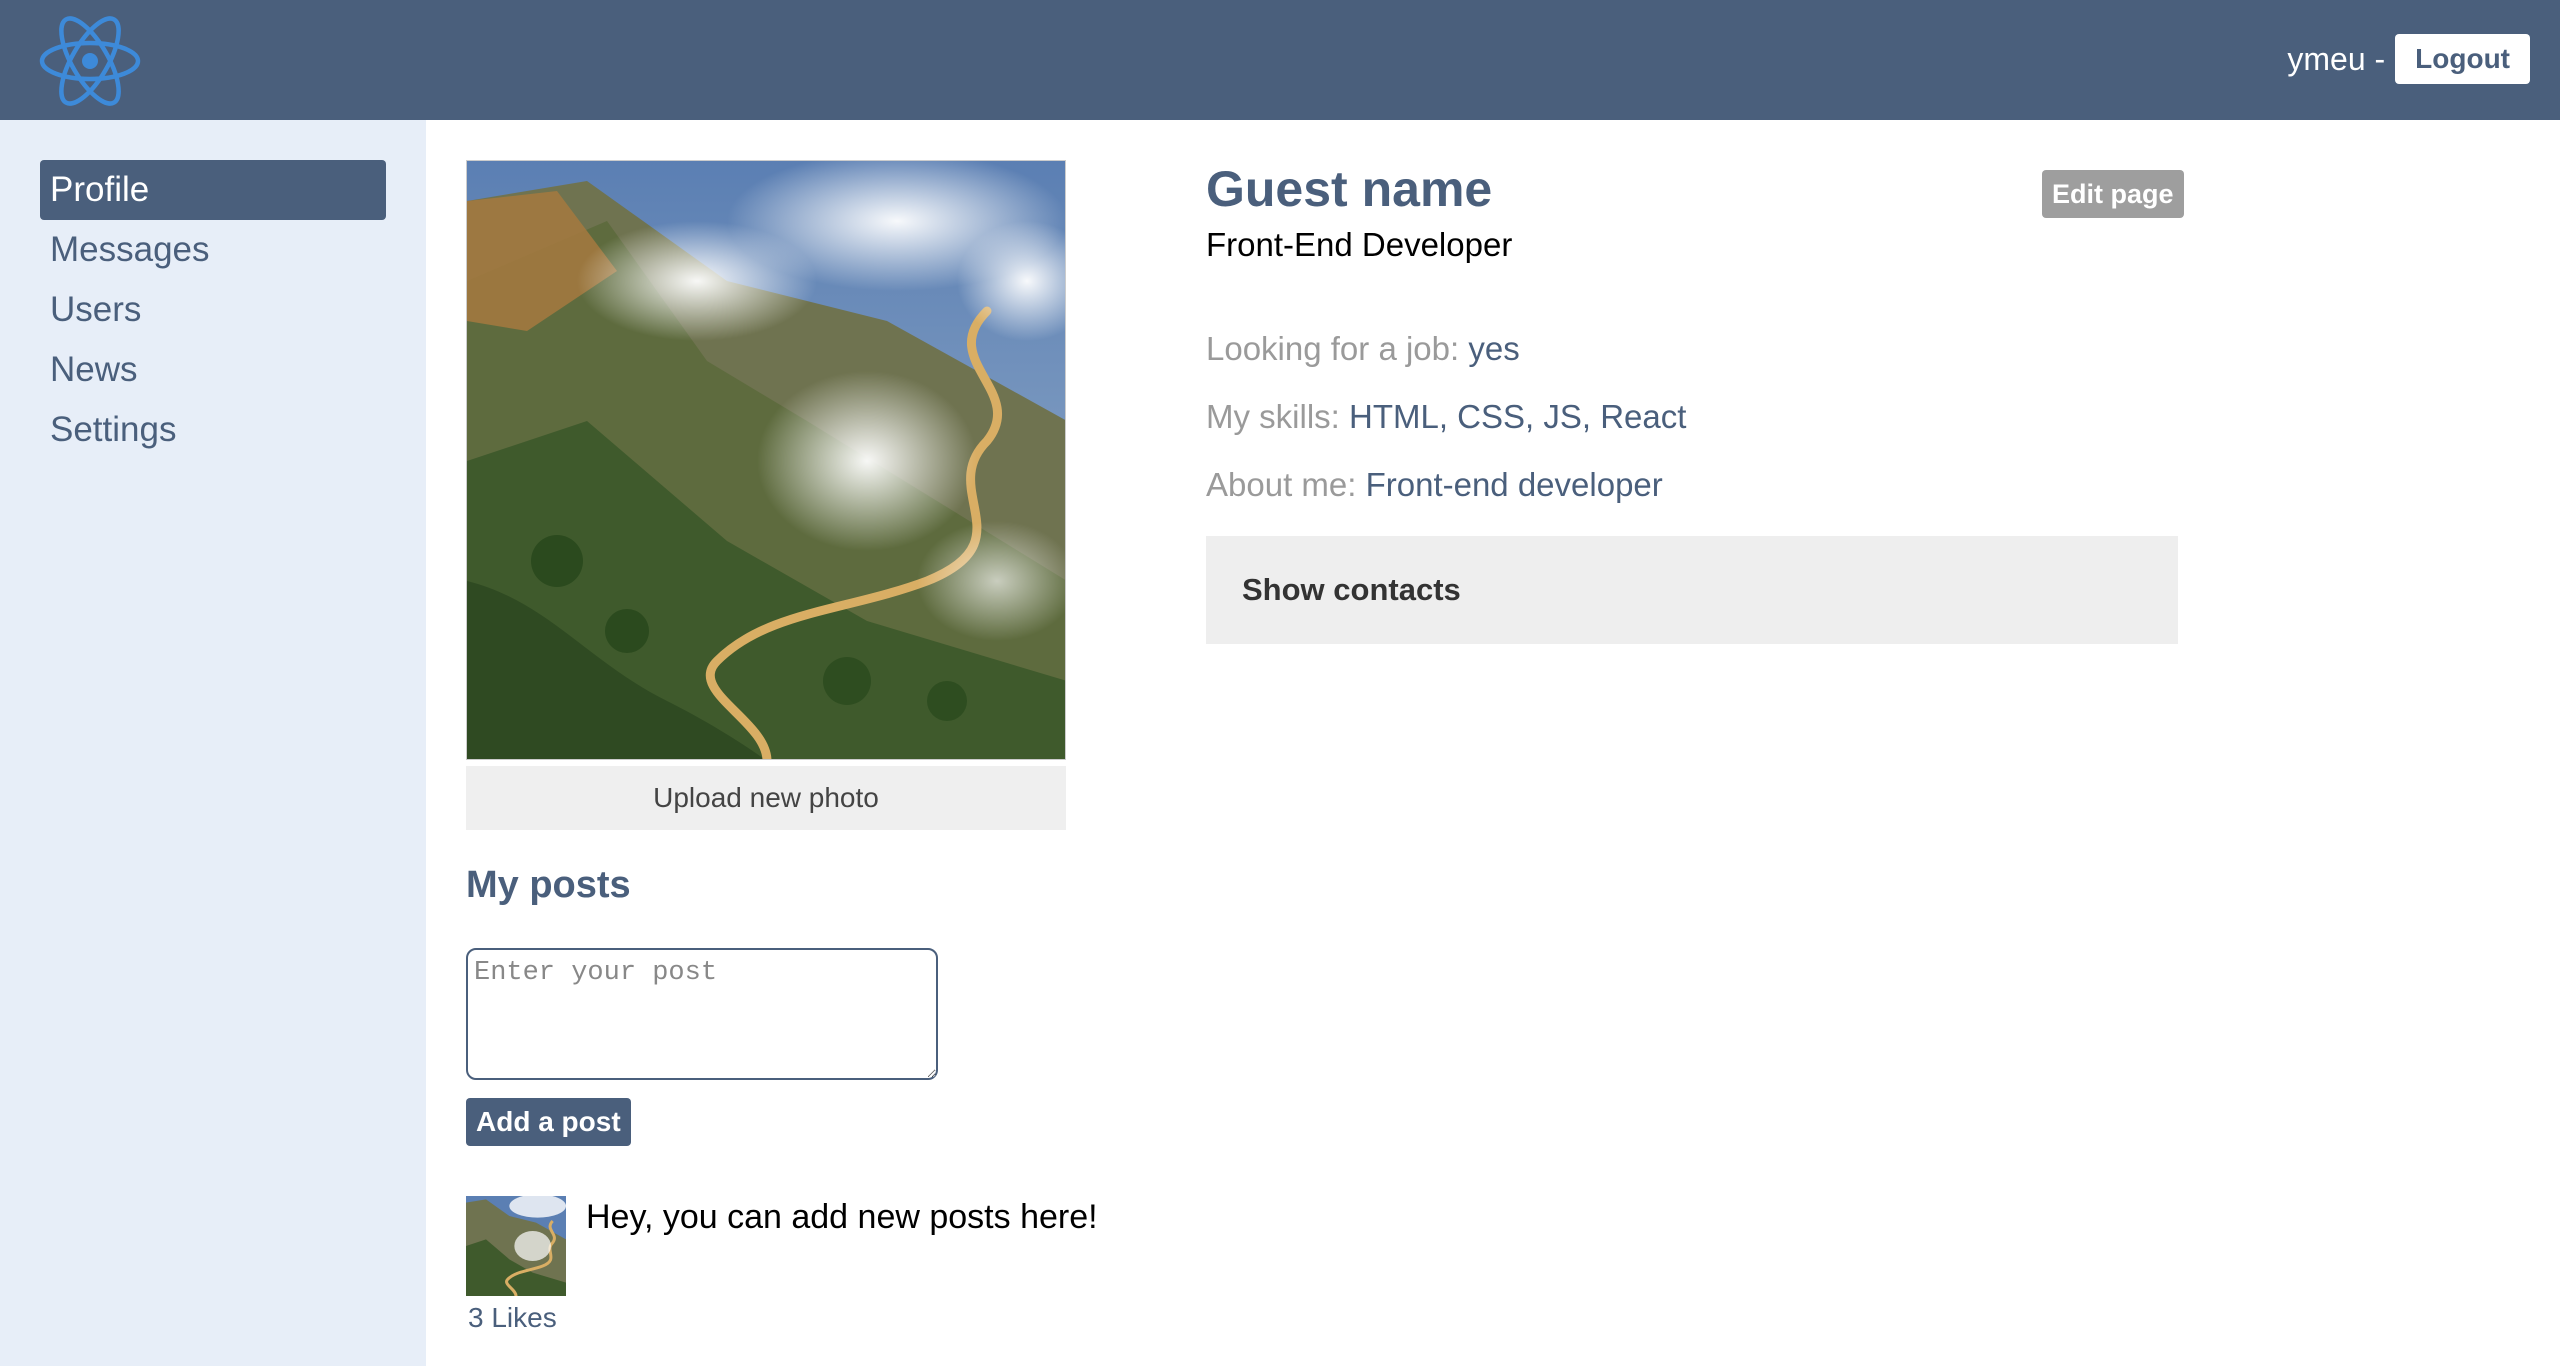  Describe the element at coordinates (842, 1217) in the screenshot. I see `post-text: Hey, you can add new posts here!` at that location.